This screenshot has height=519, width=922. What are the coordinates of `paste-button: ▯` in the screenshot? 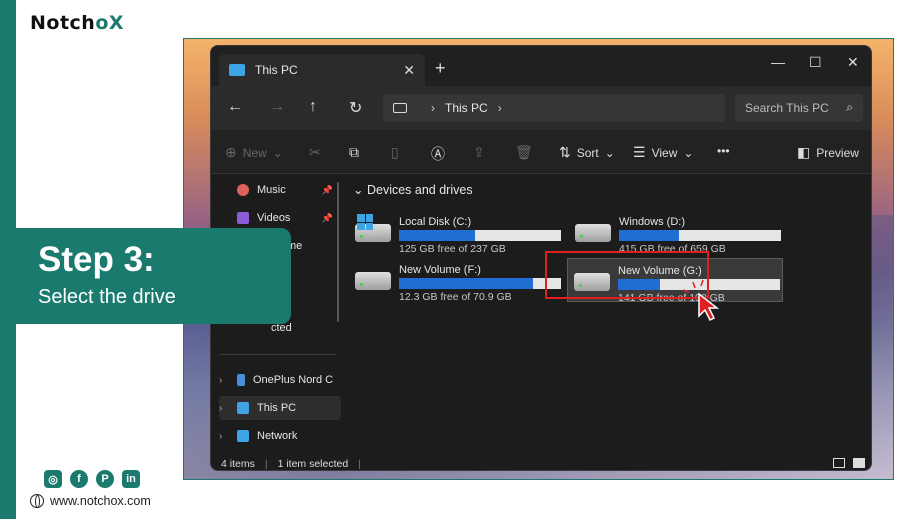 It's located at (395, 152).